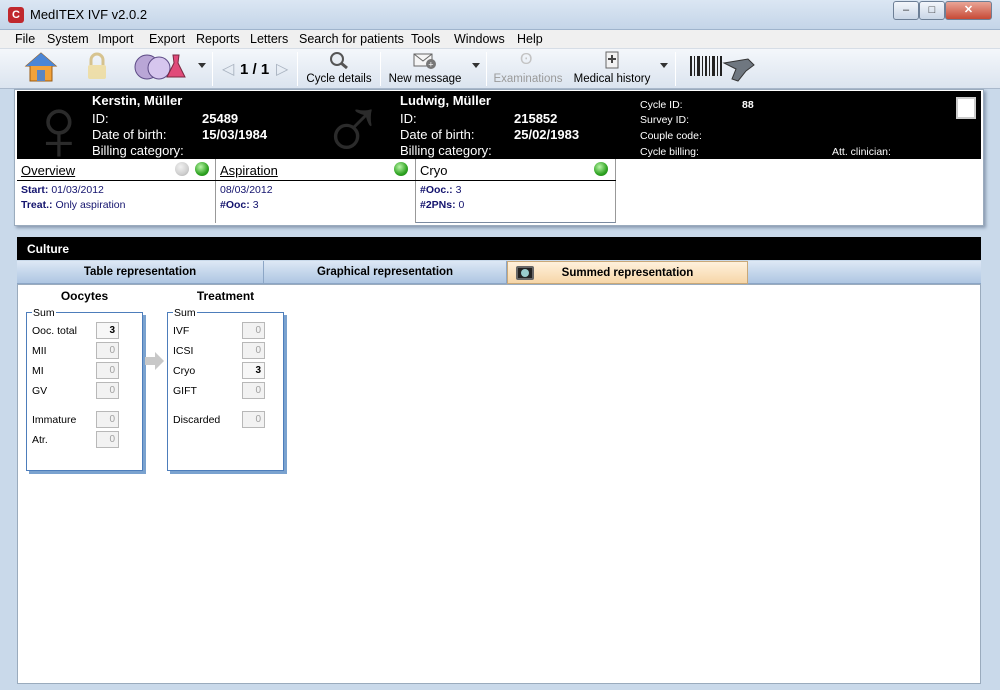 This screenshot has width=1000, height=690. What do you see at coordinates (185, 391) in the screenshot?
I see `gift-label: GIFT` at bounding box center [185, 391].